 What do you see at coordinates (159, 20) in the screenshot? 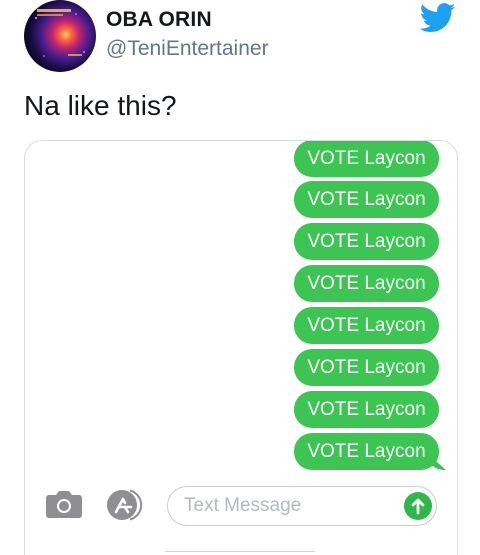
I see `author-display-name: OBA ORIN` at bounding box center [159, 20].